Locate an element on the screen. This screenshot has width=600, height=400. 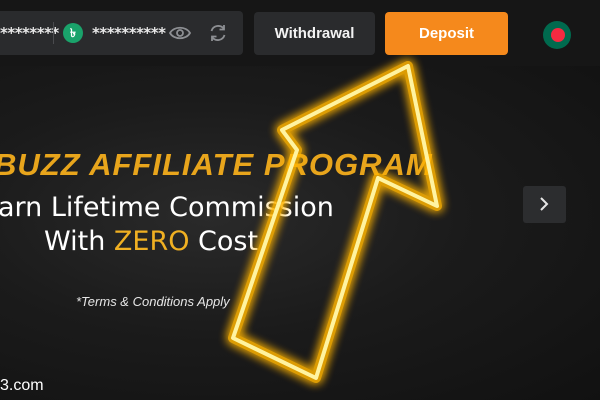
carousel-next-button is located at coordinates (544, 204).